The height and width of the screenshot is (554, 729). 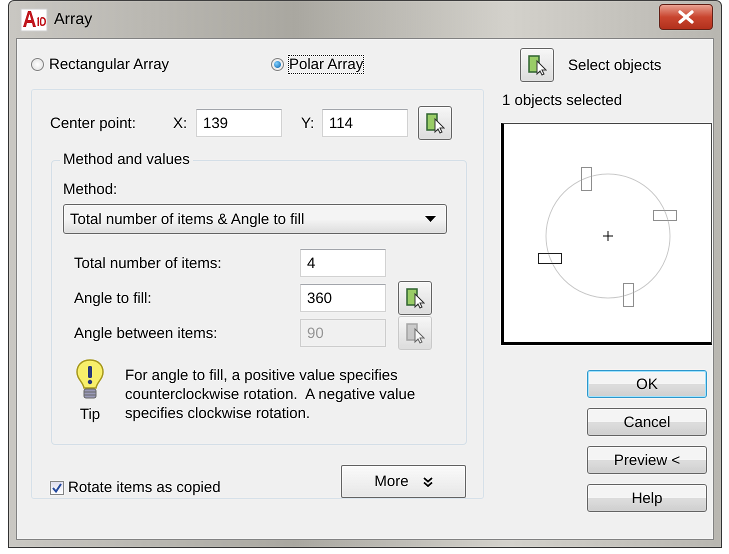 What do you see at coordinates (343, 298) in the screenshot?
I see `input-field: 360` at bounding box center [343, 298].